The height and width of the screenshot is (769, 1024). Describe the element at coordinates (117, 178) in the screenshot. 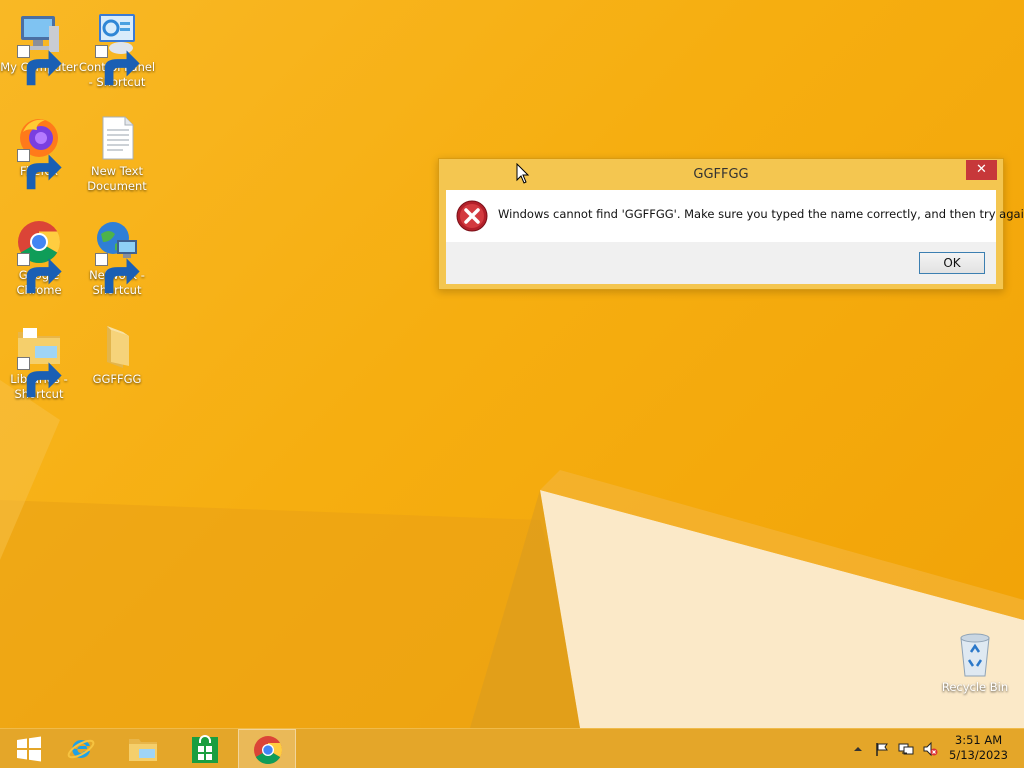

I see `icon-label: New Text Document` at that location.